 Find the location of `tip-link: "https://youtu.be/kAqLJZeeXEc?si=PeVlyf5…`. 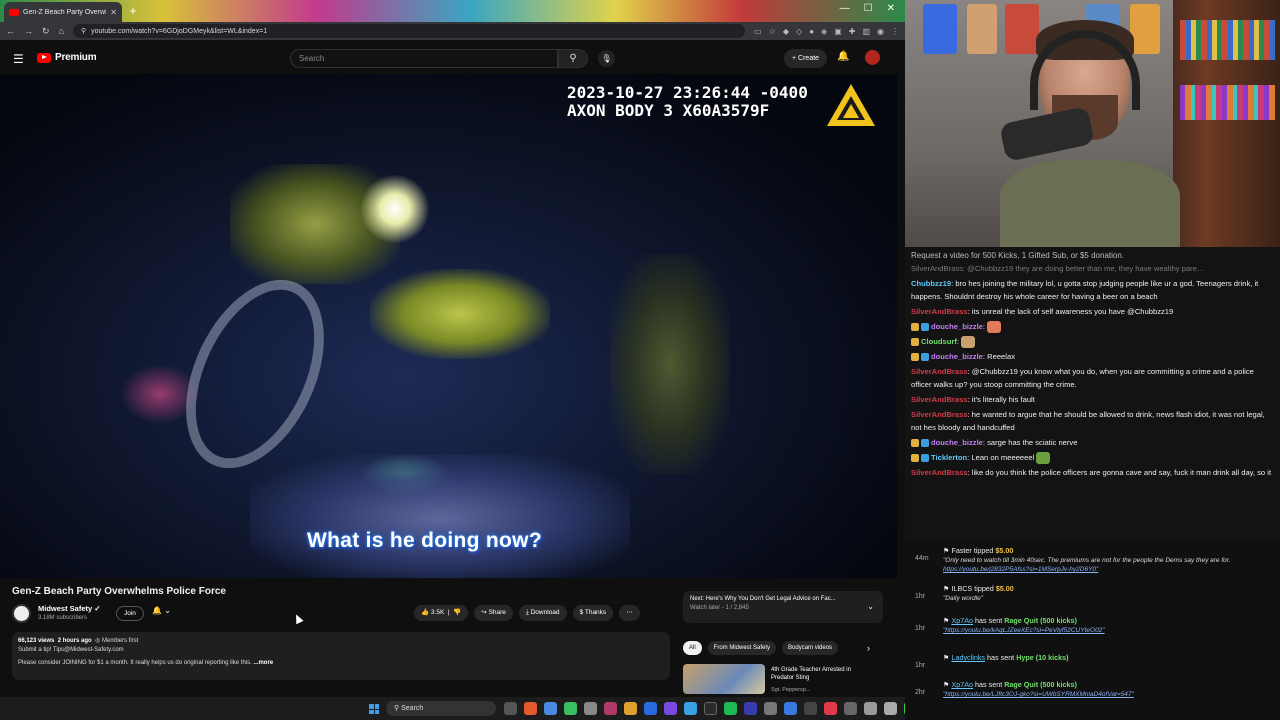

tip-link: "https://youtu.be/kAqLJZeeXEc?si=PeVlyf5… is located at coordinates (1024, 630).